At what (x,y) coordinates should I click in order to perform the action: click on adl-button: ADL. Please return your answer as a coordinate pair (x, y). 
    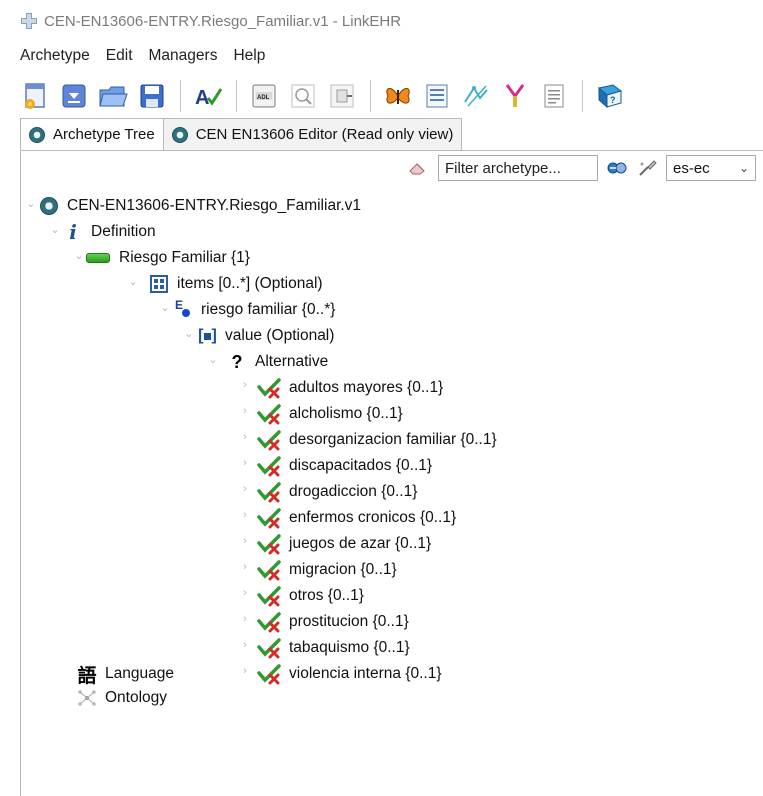
    Looking at the image, I should click on (264, 96).